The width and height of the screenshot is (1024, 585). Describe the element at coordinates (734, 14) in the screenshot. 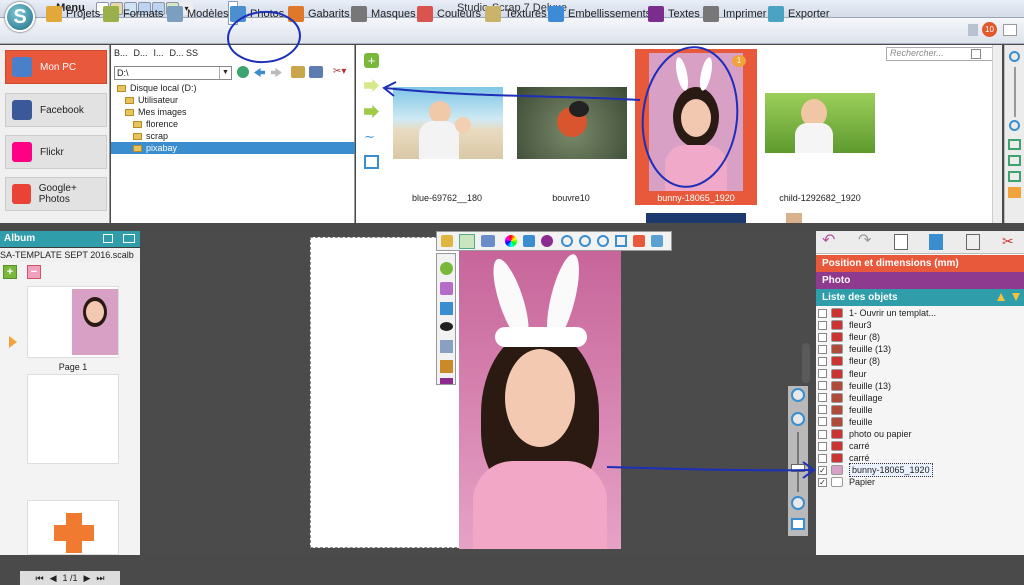

I see `tab-imprimer: Imprimer` at that location.